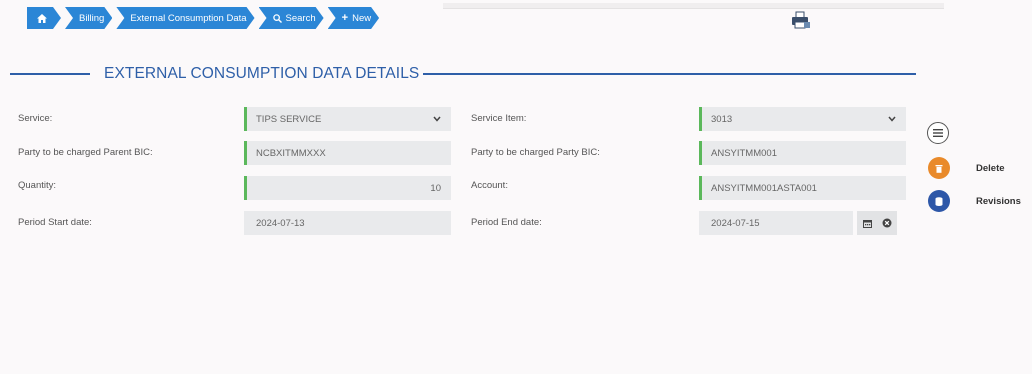 This screenshot has width=1032, height=374. I want to click on menu-button, so click(938, 133).